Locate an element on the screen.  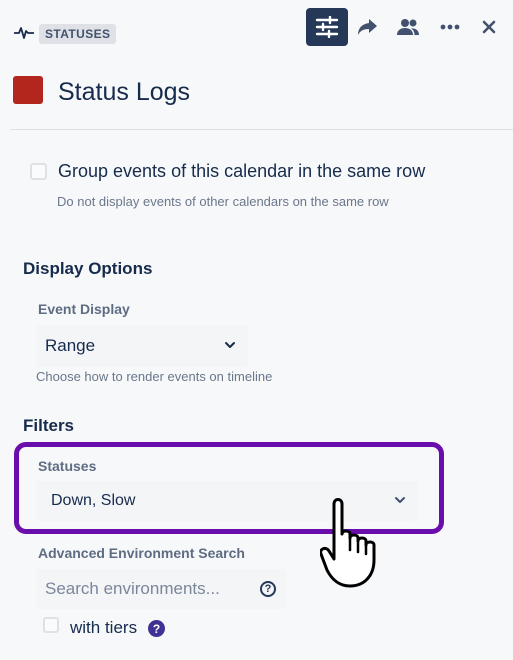
people-icon is located at coordinates (408, 27).